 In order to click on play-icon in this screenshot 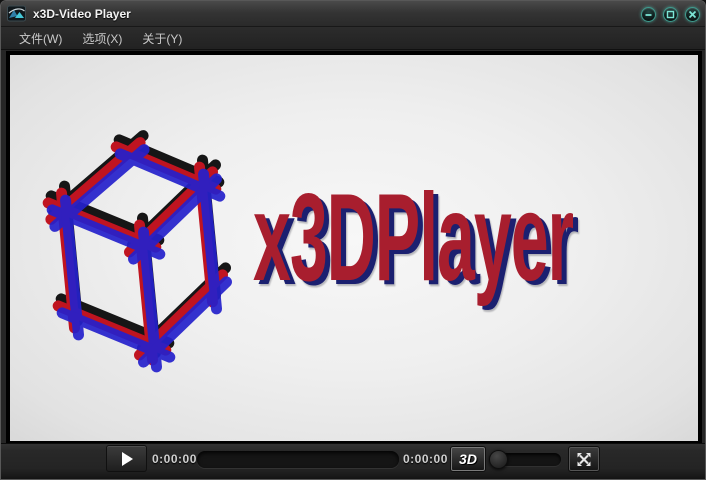, I will do `click(127, 458)`.